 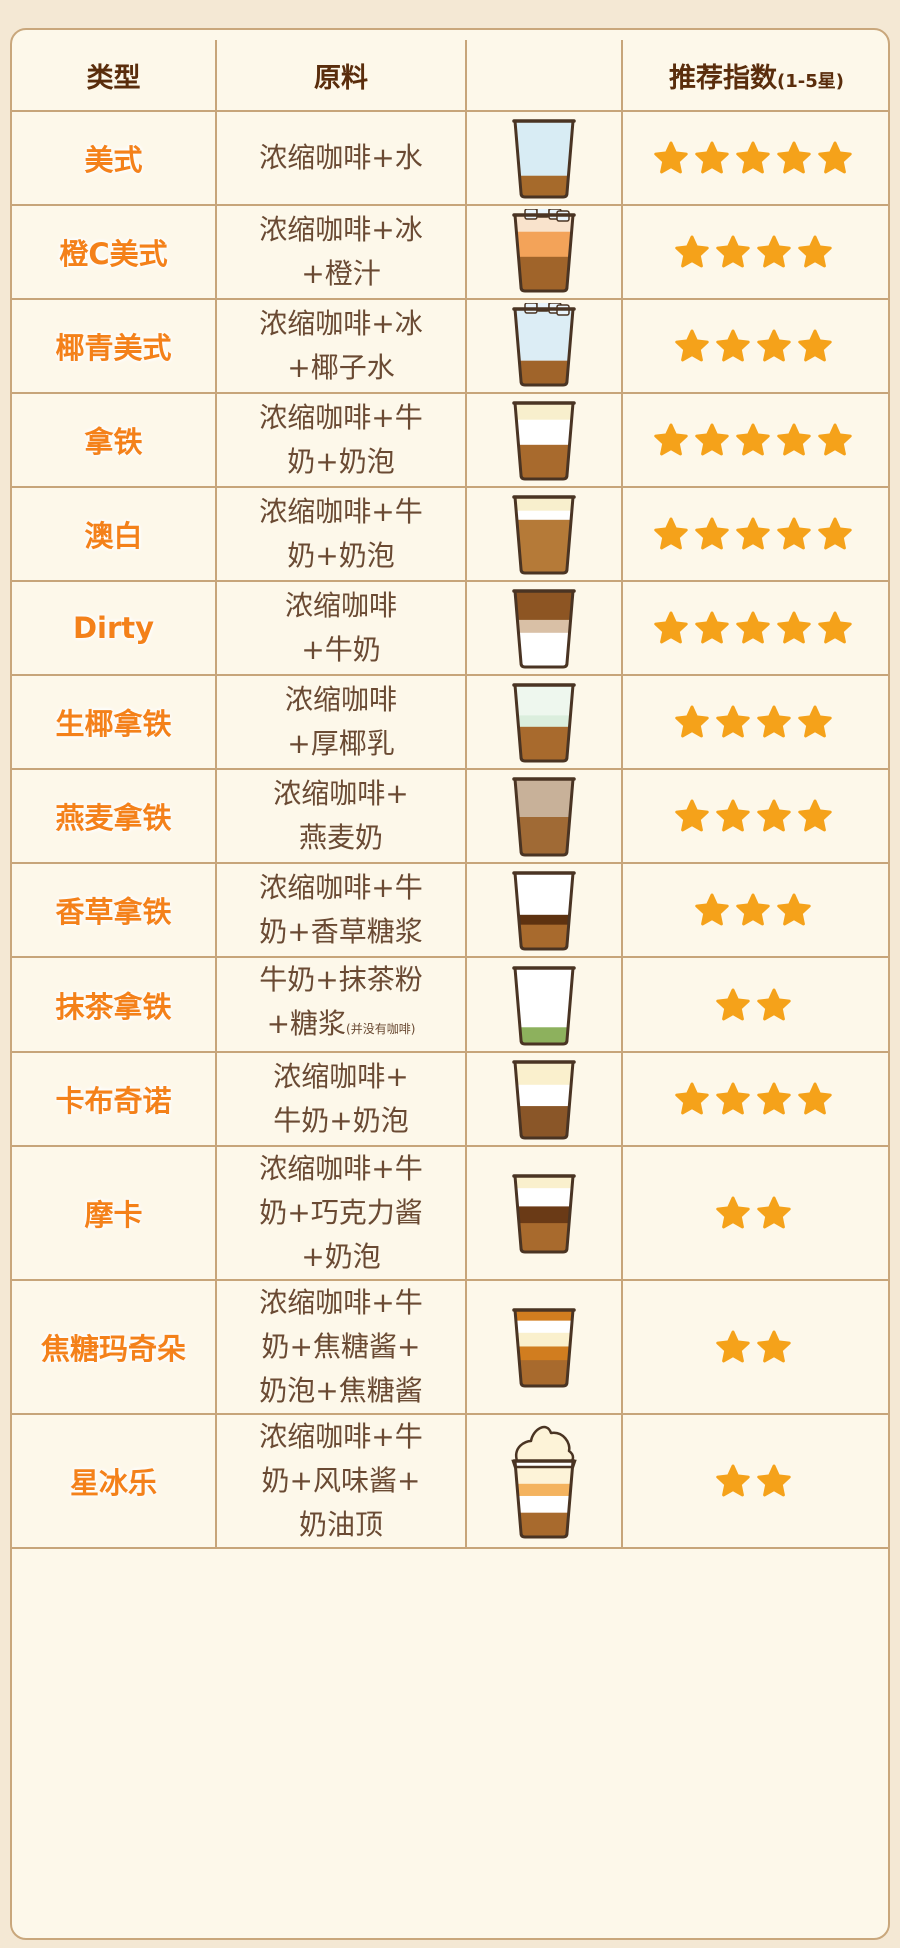 What do you see at coordinates (341, 158) in the screenshot?
I see `ingredient-line: 浓缩咖啡+水` at bounding box center [341, 158].